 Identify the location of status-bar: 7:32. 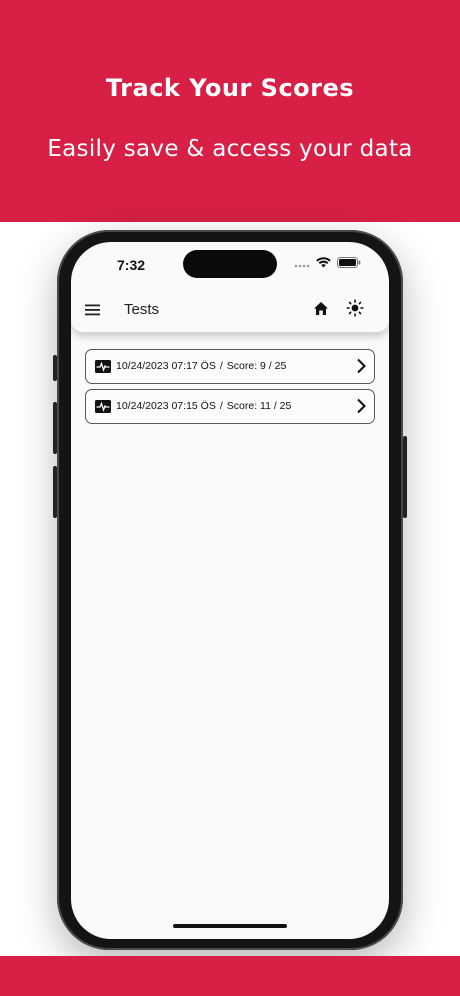
(230, 264).